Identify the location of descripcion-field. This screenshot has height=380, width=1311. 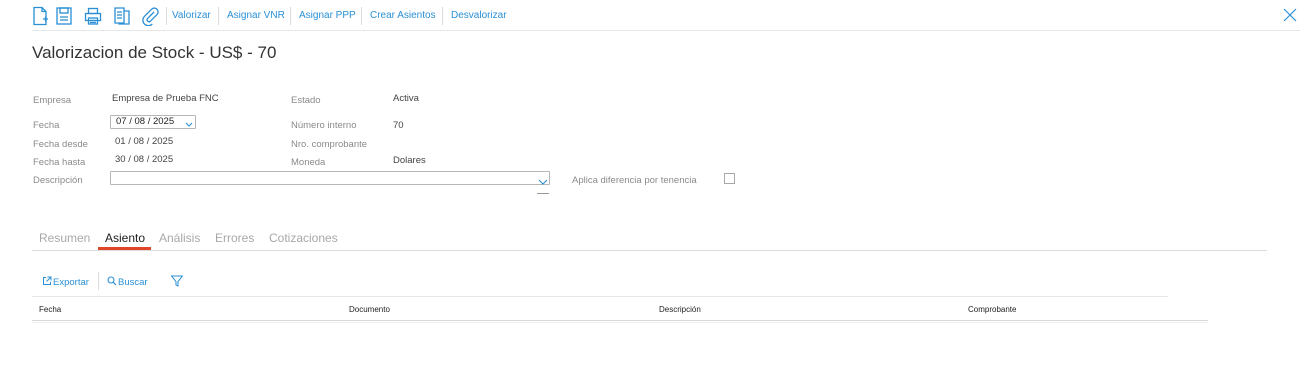
(330, 182).